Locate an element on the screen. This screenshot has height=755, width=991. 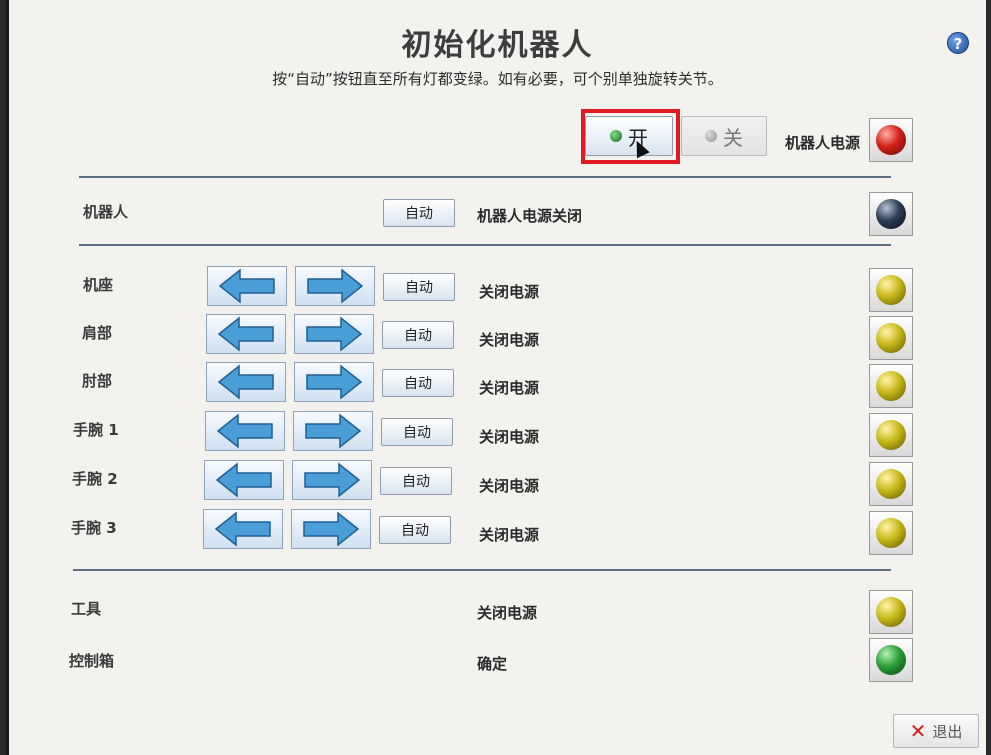
power-off-button: 关 is located at coordinates (724, 136).